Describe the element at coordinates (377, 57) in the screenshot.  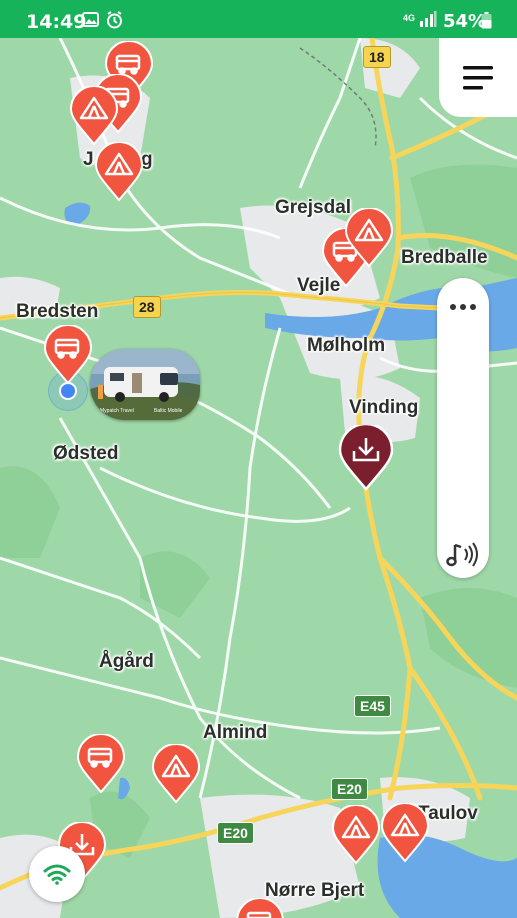
I see `road-shield-18: 18` at that location.